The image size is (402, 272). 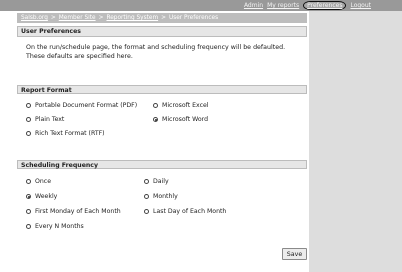 I want to click on schedule-option-weekly: Weekly, so click(x=41, y=196).